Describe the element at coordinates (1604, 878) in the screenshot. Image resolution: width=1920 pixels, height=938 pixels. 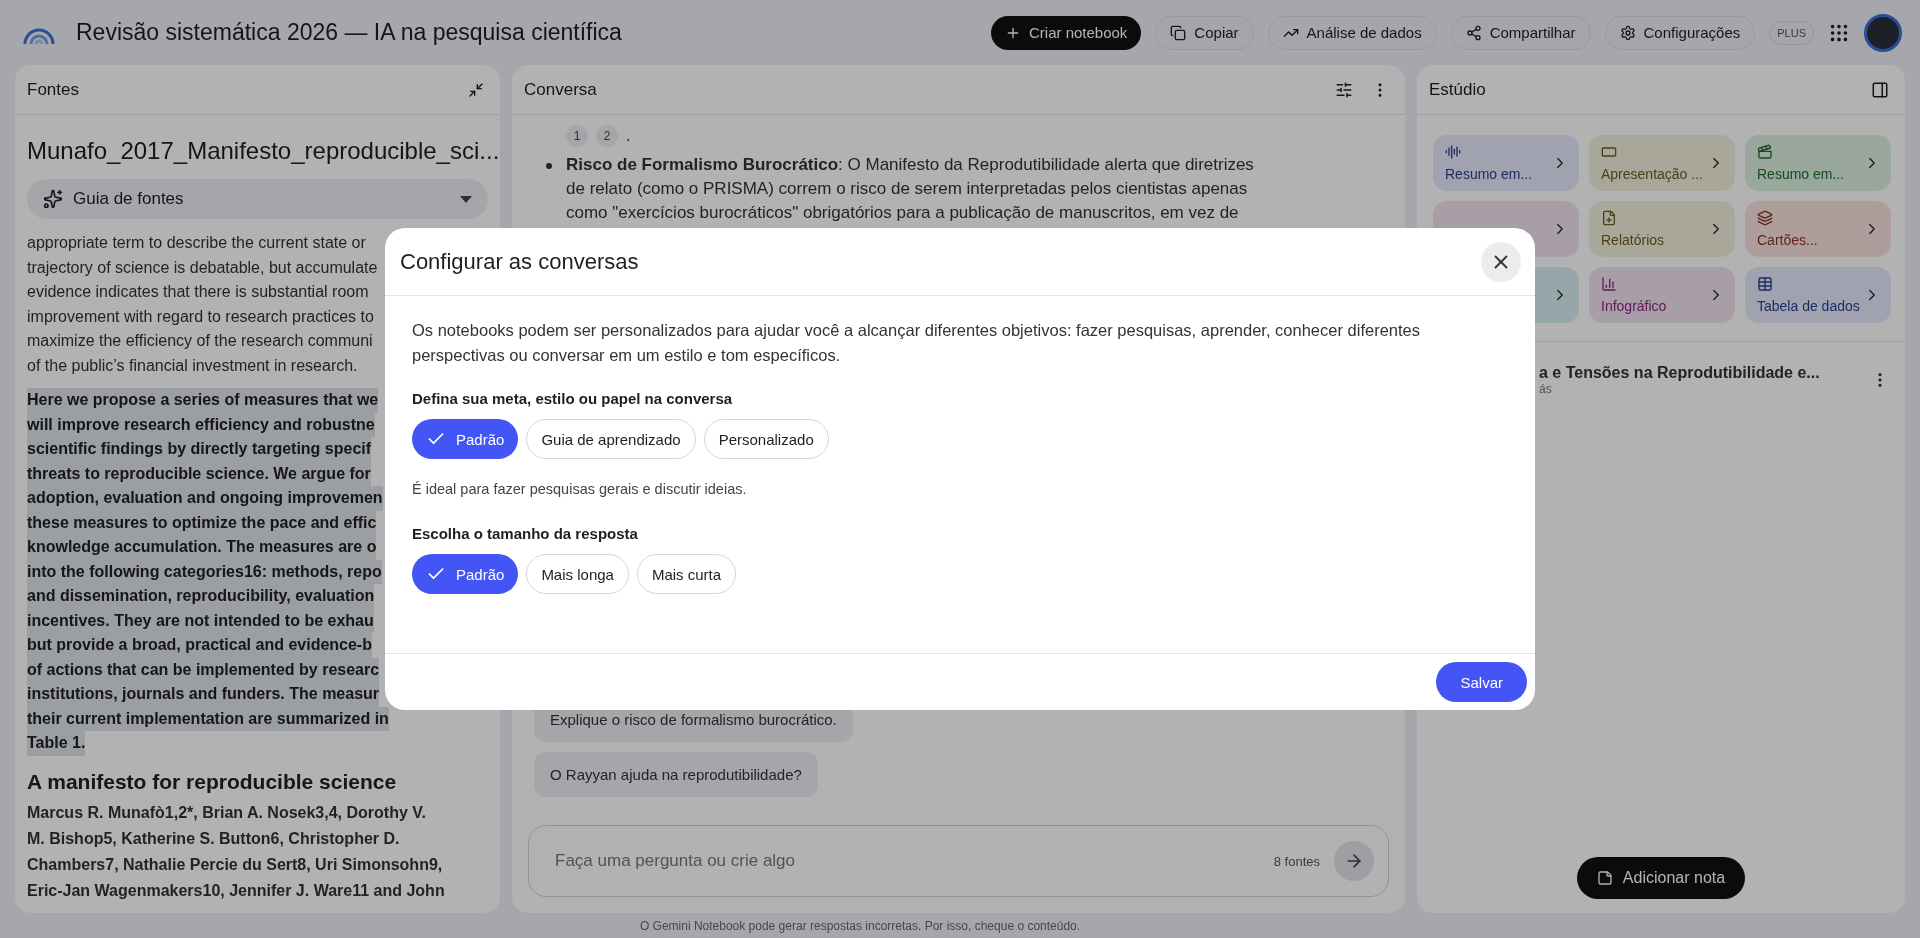
I see `note-icon` at that location.